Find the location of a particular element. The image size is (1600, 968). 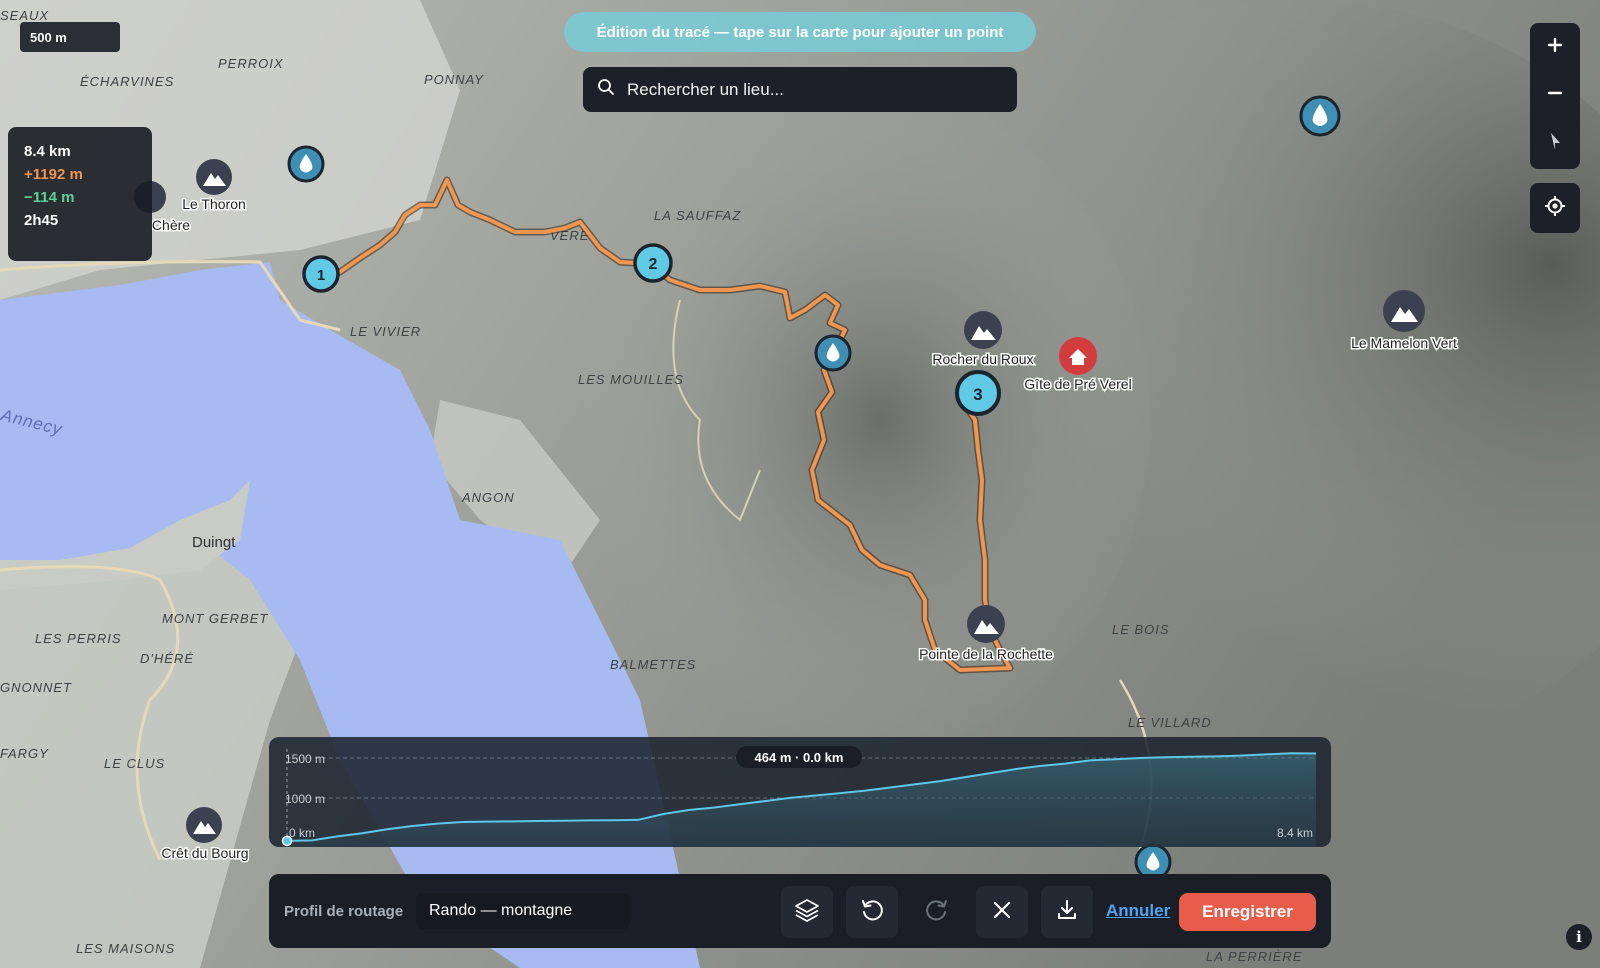

save-button: Enregistrer is located at coordinates (1247, 912).